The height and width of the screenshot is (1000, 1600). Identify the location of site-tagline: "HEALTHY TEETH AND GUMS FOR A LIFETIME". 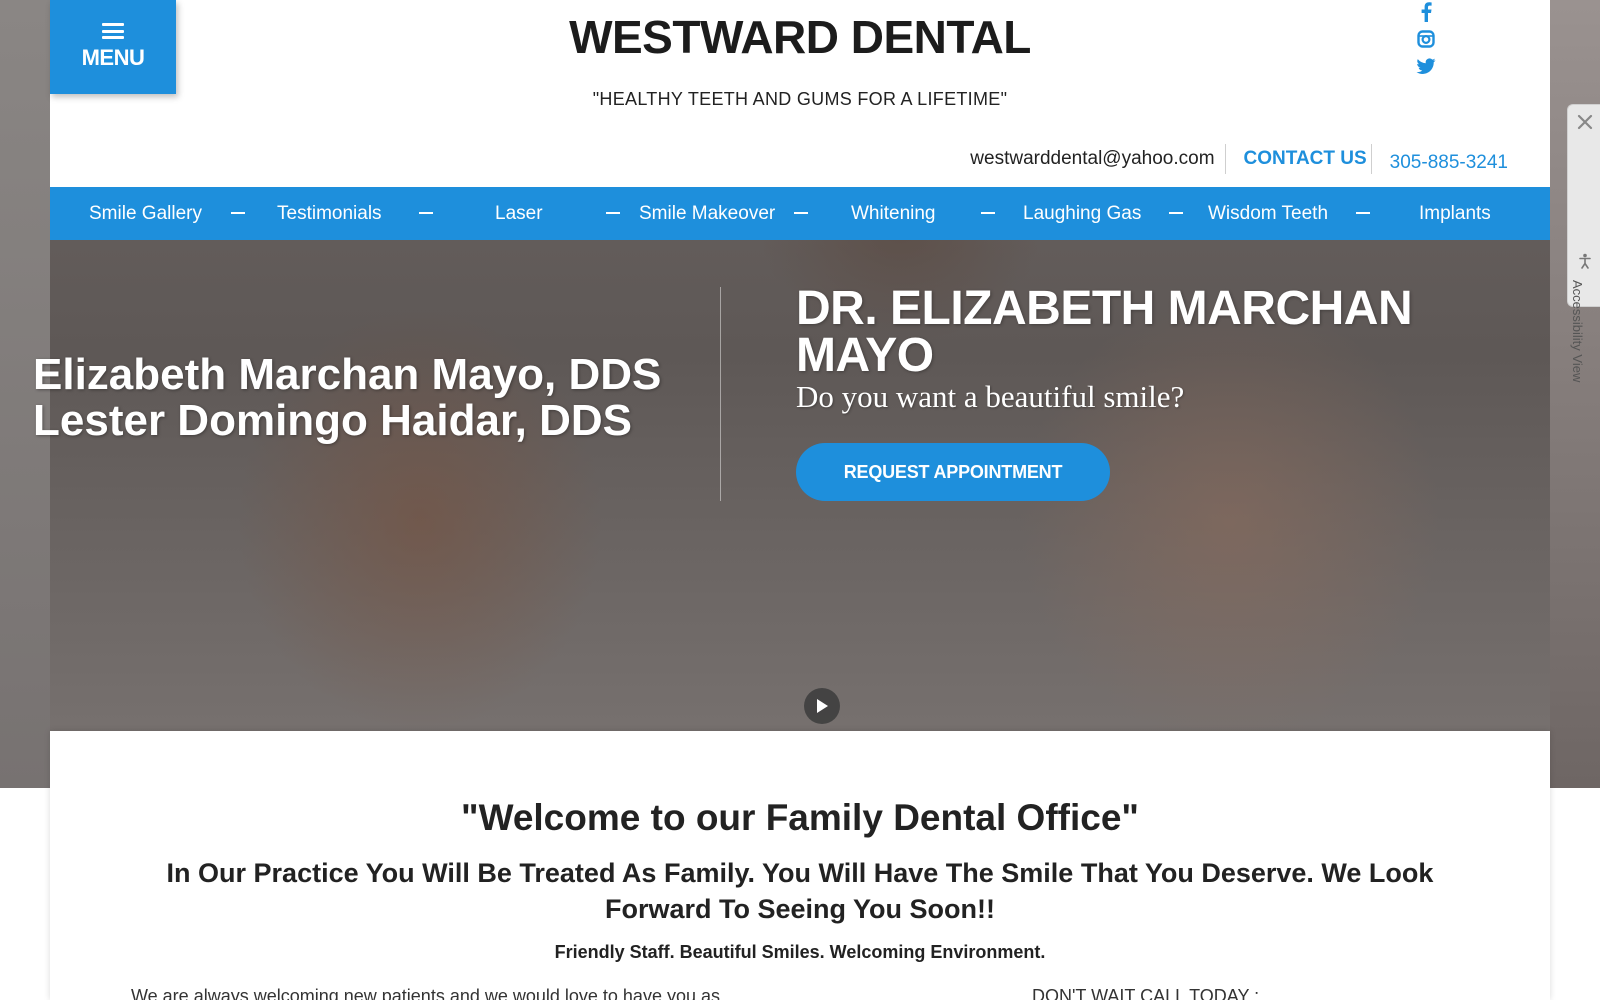
(800, 99).